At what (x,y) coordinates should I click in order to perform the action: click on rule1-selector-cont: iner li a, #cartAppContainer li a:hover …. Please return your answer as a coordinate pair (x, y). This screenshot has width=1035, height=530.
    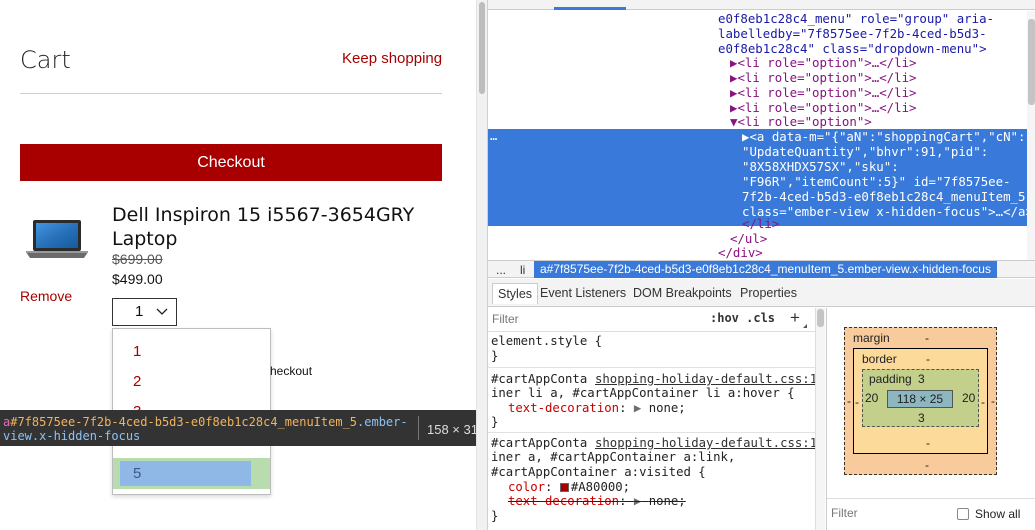
    Looking at the image, I should click on (643, 393).